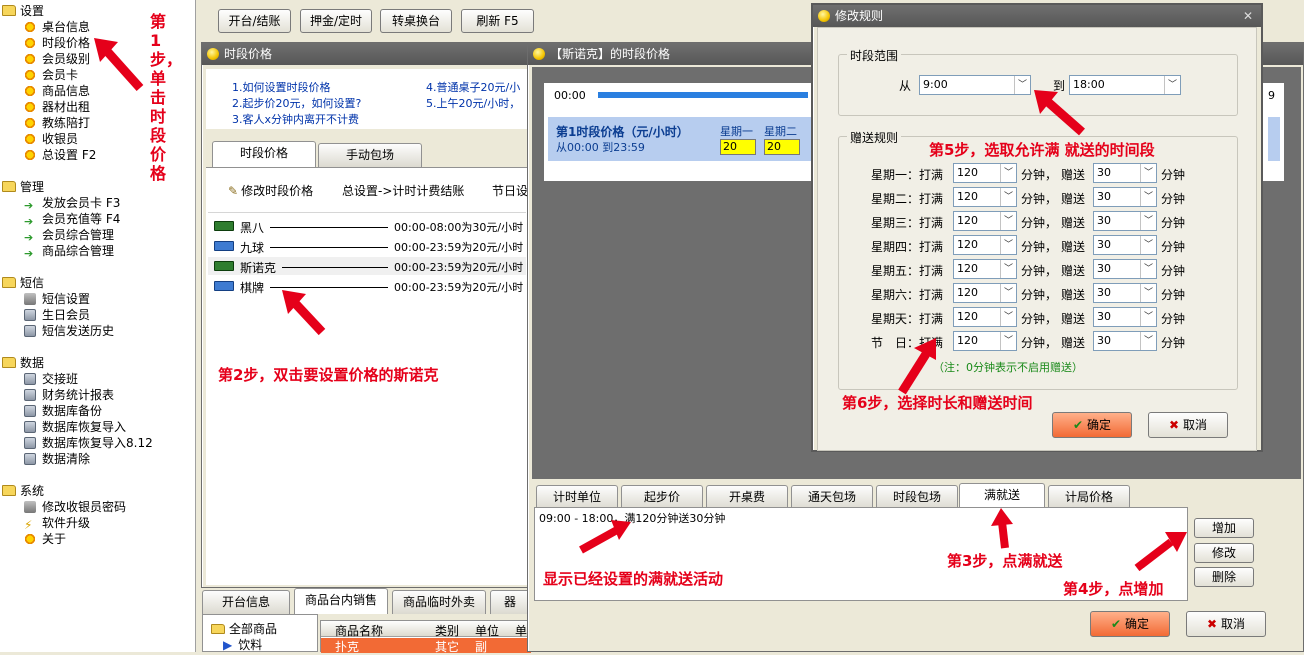 The height and width of the screenshot is (655, 1304). What do you see at coordinates (1130, 624) in the screenshot?
I see `confirm-button: ✔ 确定` at bounding box center [1130, 624].